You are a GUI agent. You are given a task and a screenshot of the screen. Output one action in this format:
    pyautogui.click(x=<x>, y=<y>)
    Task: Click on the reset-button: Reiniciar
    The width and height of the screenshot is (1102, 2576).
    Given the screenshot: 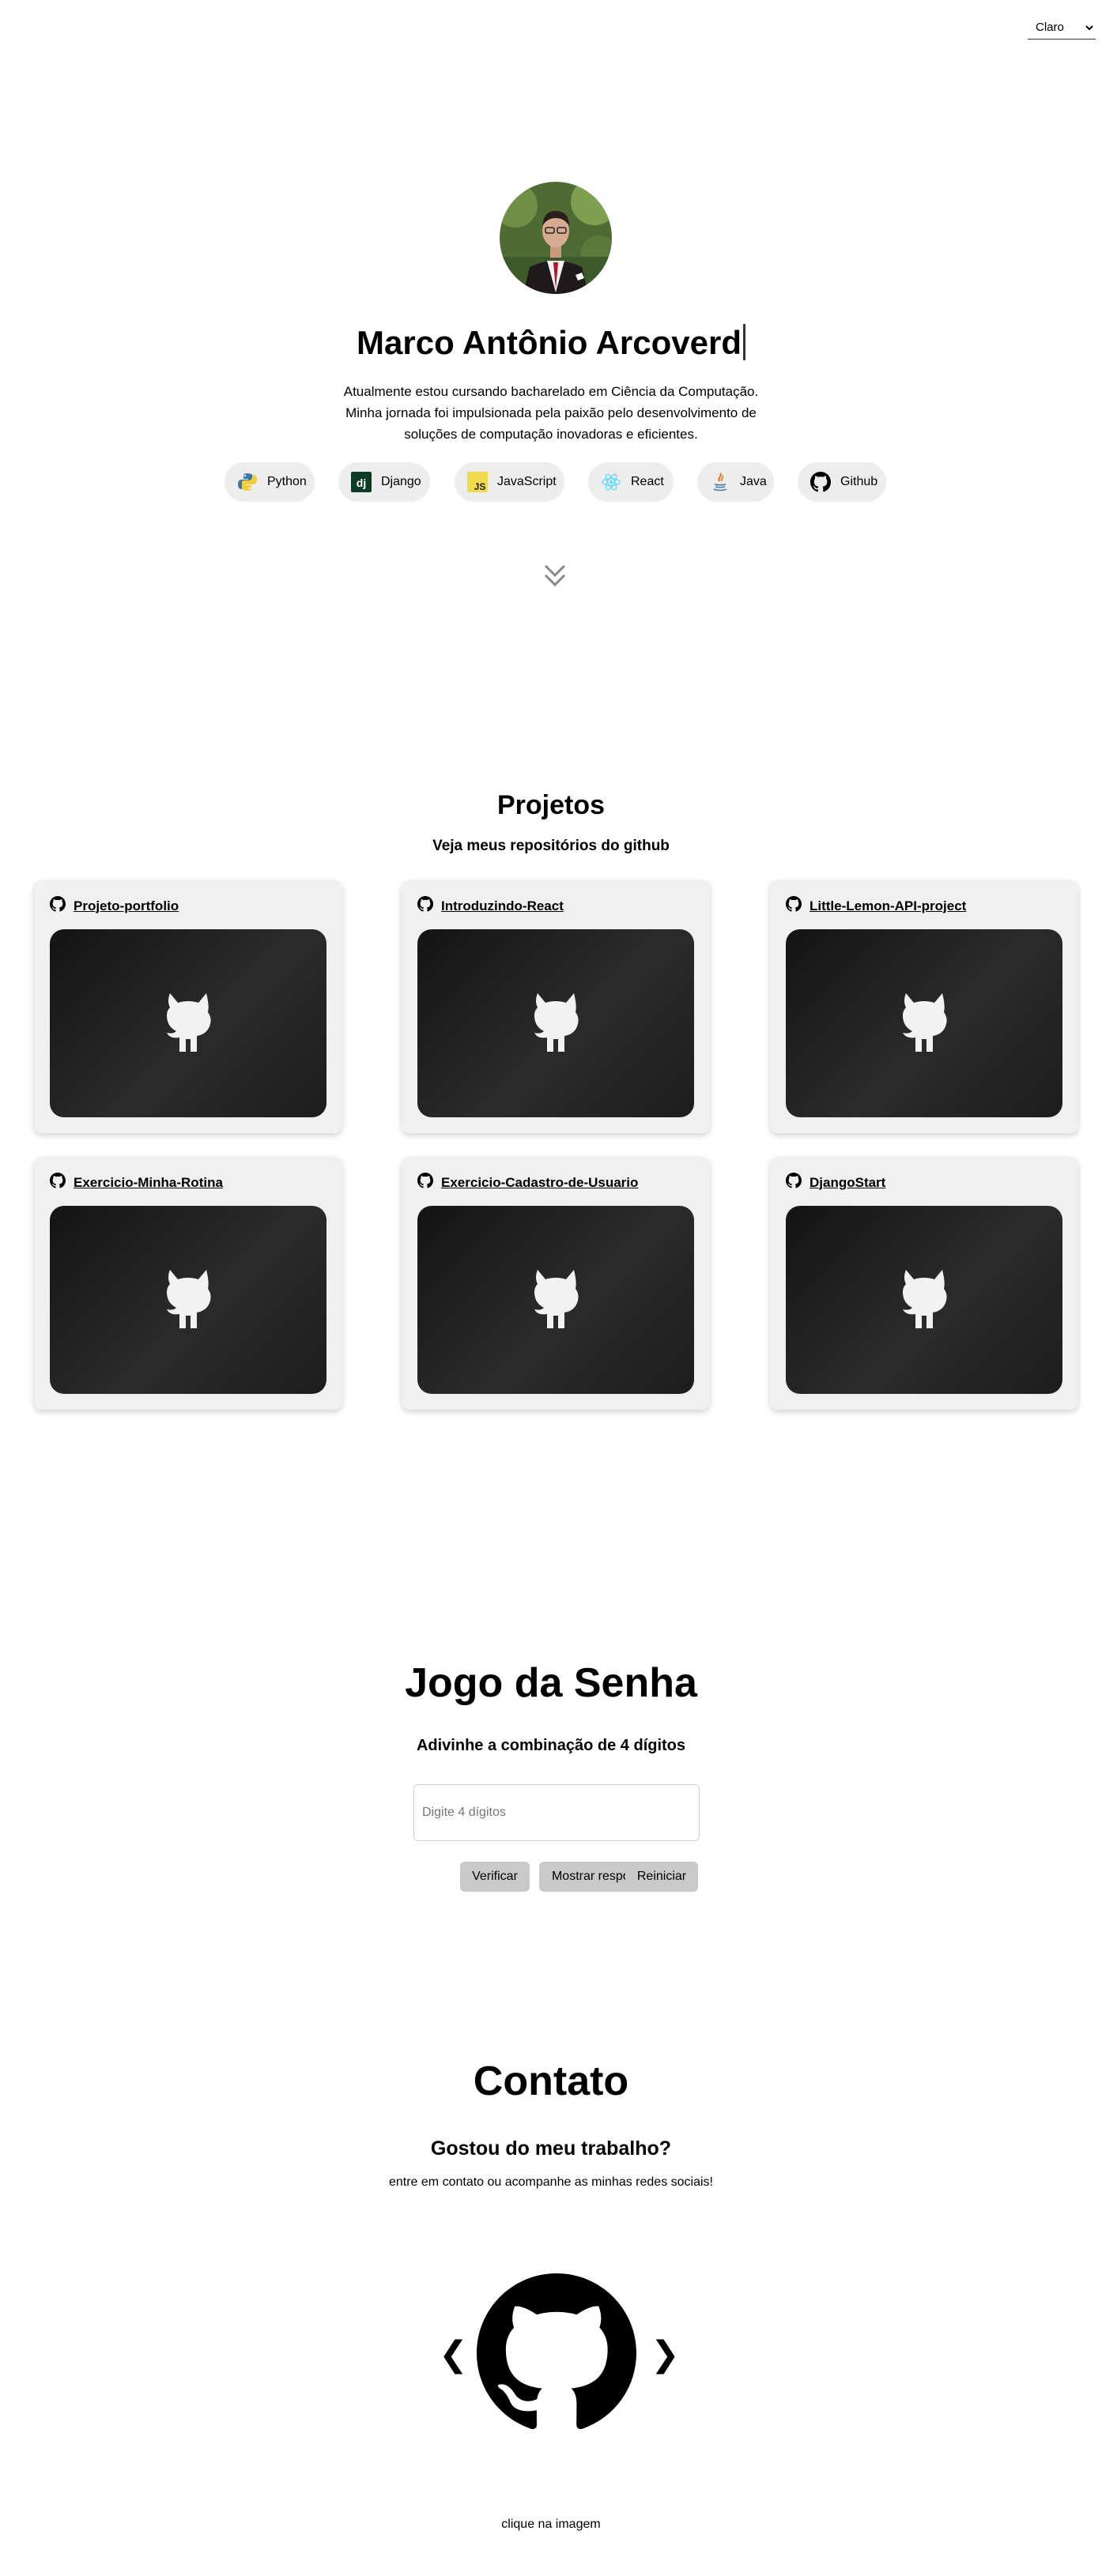 What is the action you would take?
    pyautogui.click(x=661, y=1877)
    